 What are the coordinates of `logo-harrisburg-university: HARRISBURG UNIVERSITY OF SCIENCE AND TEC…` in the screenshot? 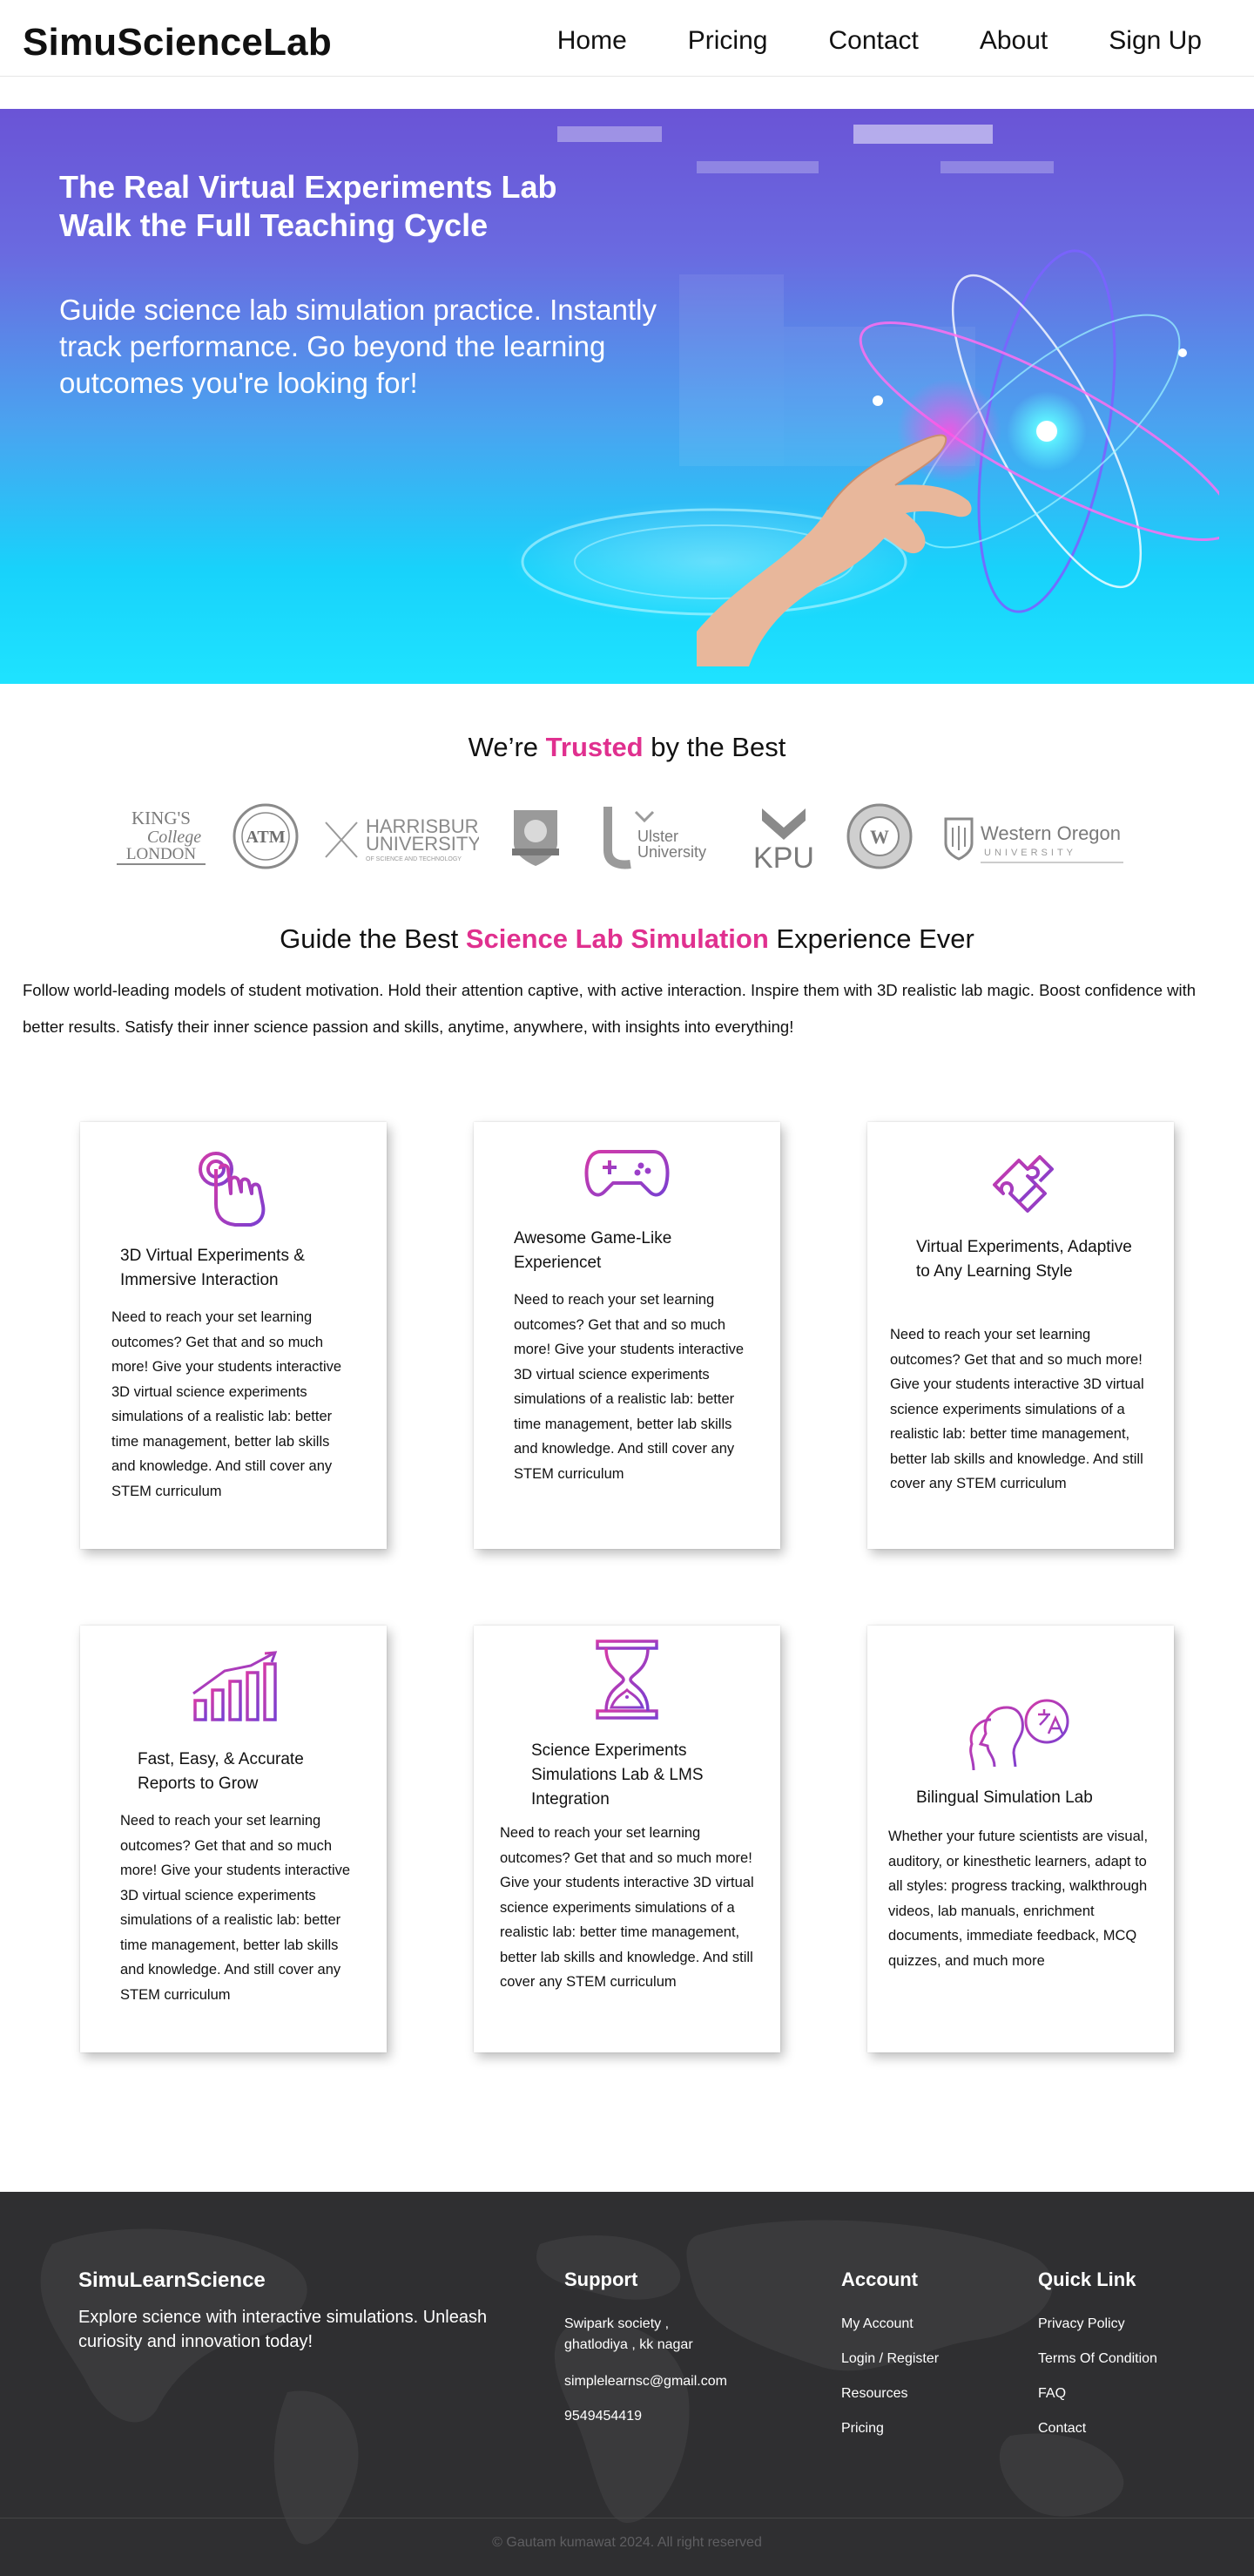 It's located at (402, 838).